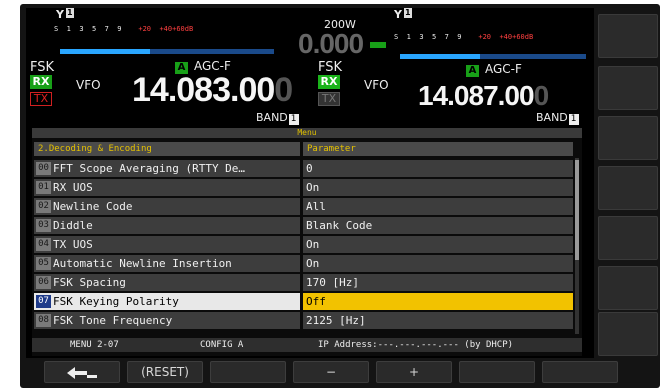 The height and width of the screenshot is (389, 664). What do you see at coordinates (94, 345) in the screenshot?
I see `menu-number: MENU 2-07` at bounding box center [94, 345].